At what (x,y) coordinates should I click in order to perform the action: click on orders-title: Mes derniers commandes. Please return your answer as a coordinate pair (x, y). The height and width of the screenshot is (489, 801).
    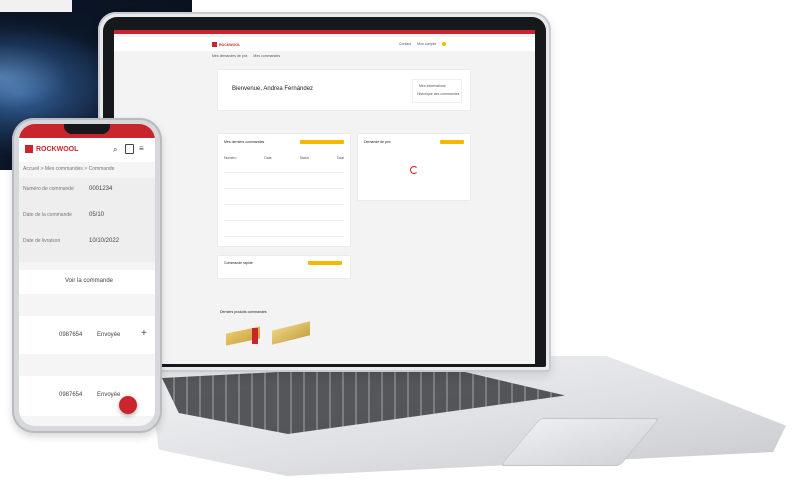
    Looking at the image, I should click on (244, 142).